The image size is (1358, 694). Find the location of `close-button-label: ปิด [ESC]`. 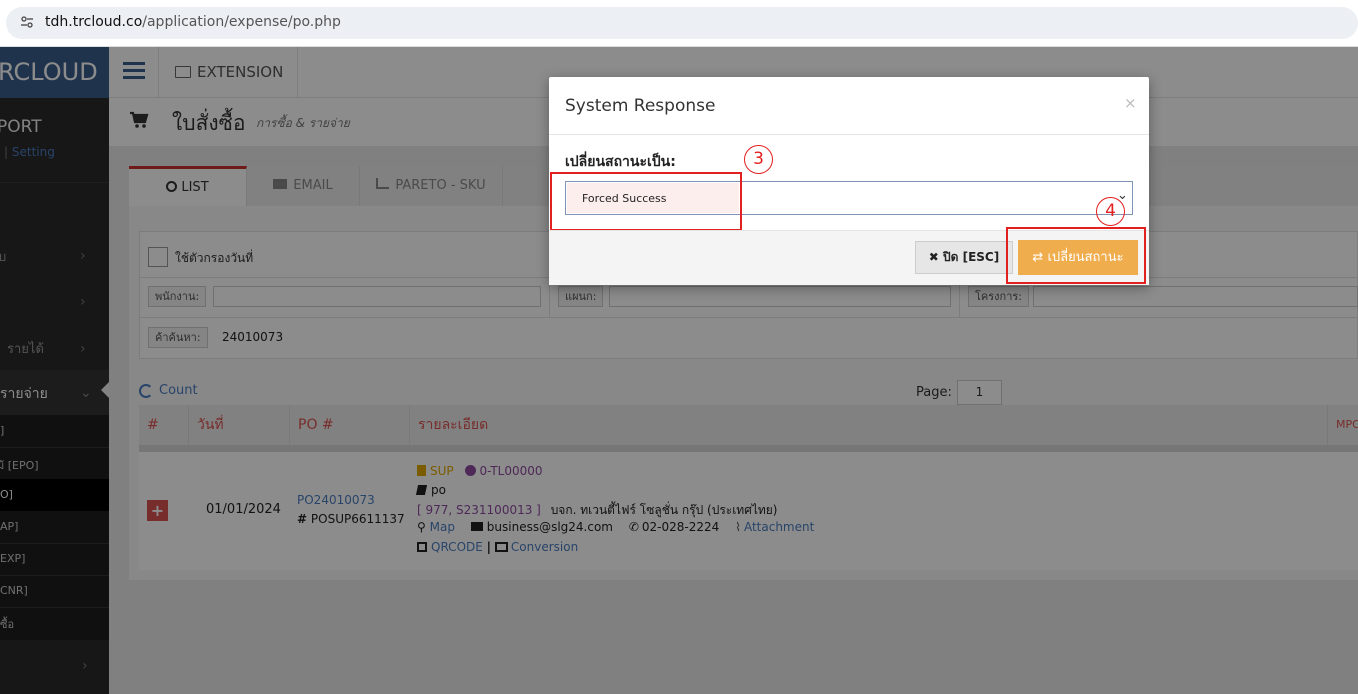

close-button-label: ปิด [ESC] is located at coordinates (971, 257).